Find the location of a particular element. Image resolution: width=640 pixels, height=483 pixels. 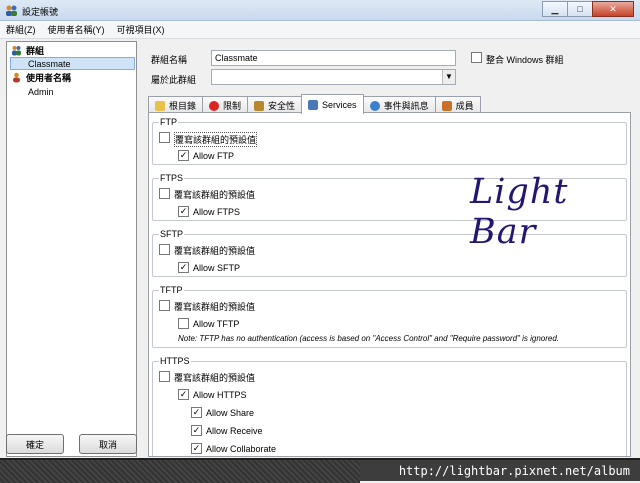

maximize-button: □ is located at coordinates (580, 9).